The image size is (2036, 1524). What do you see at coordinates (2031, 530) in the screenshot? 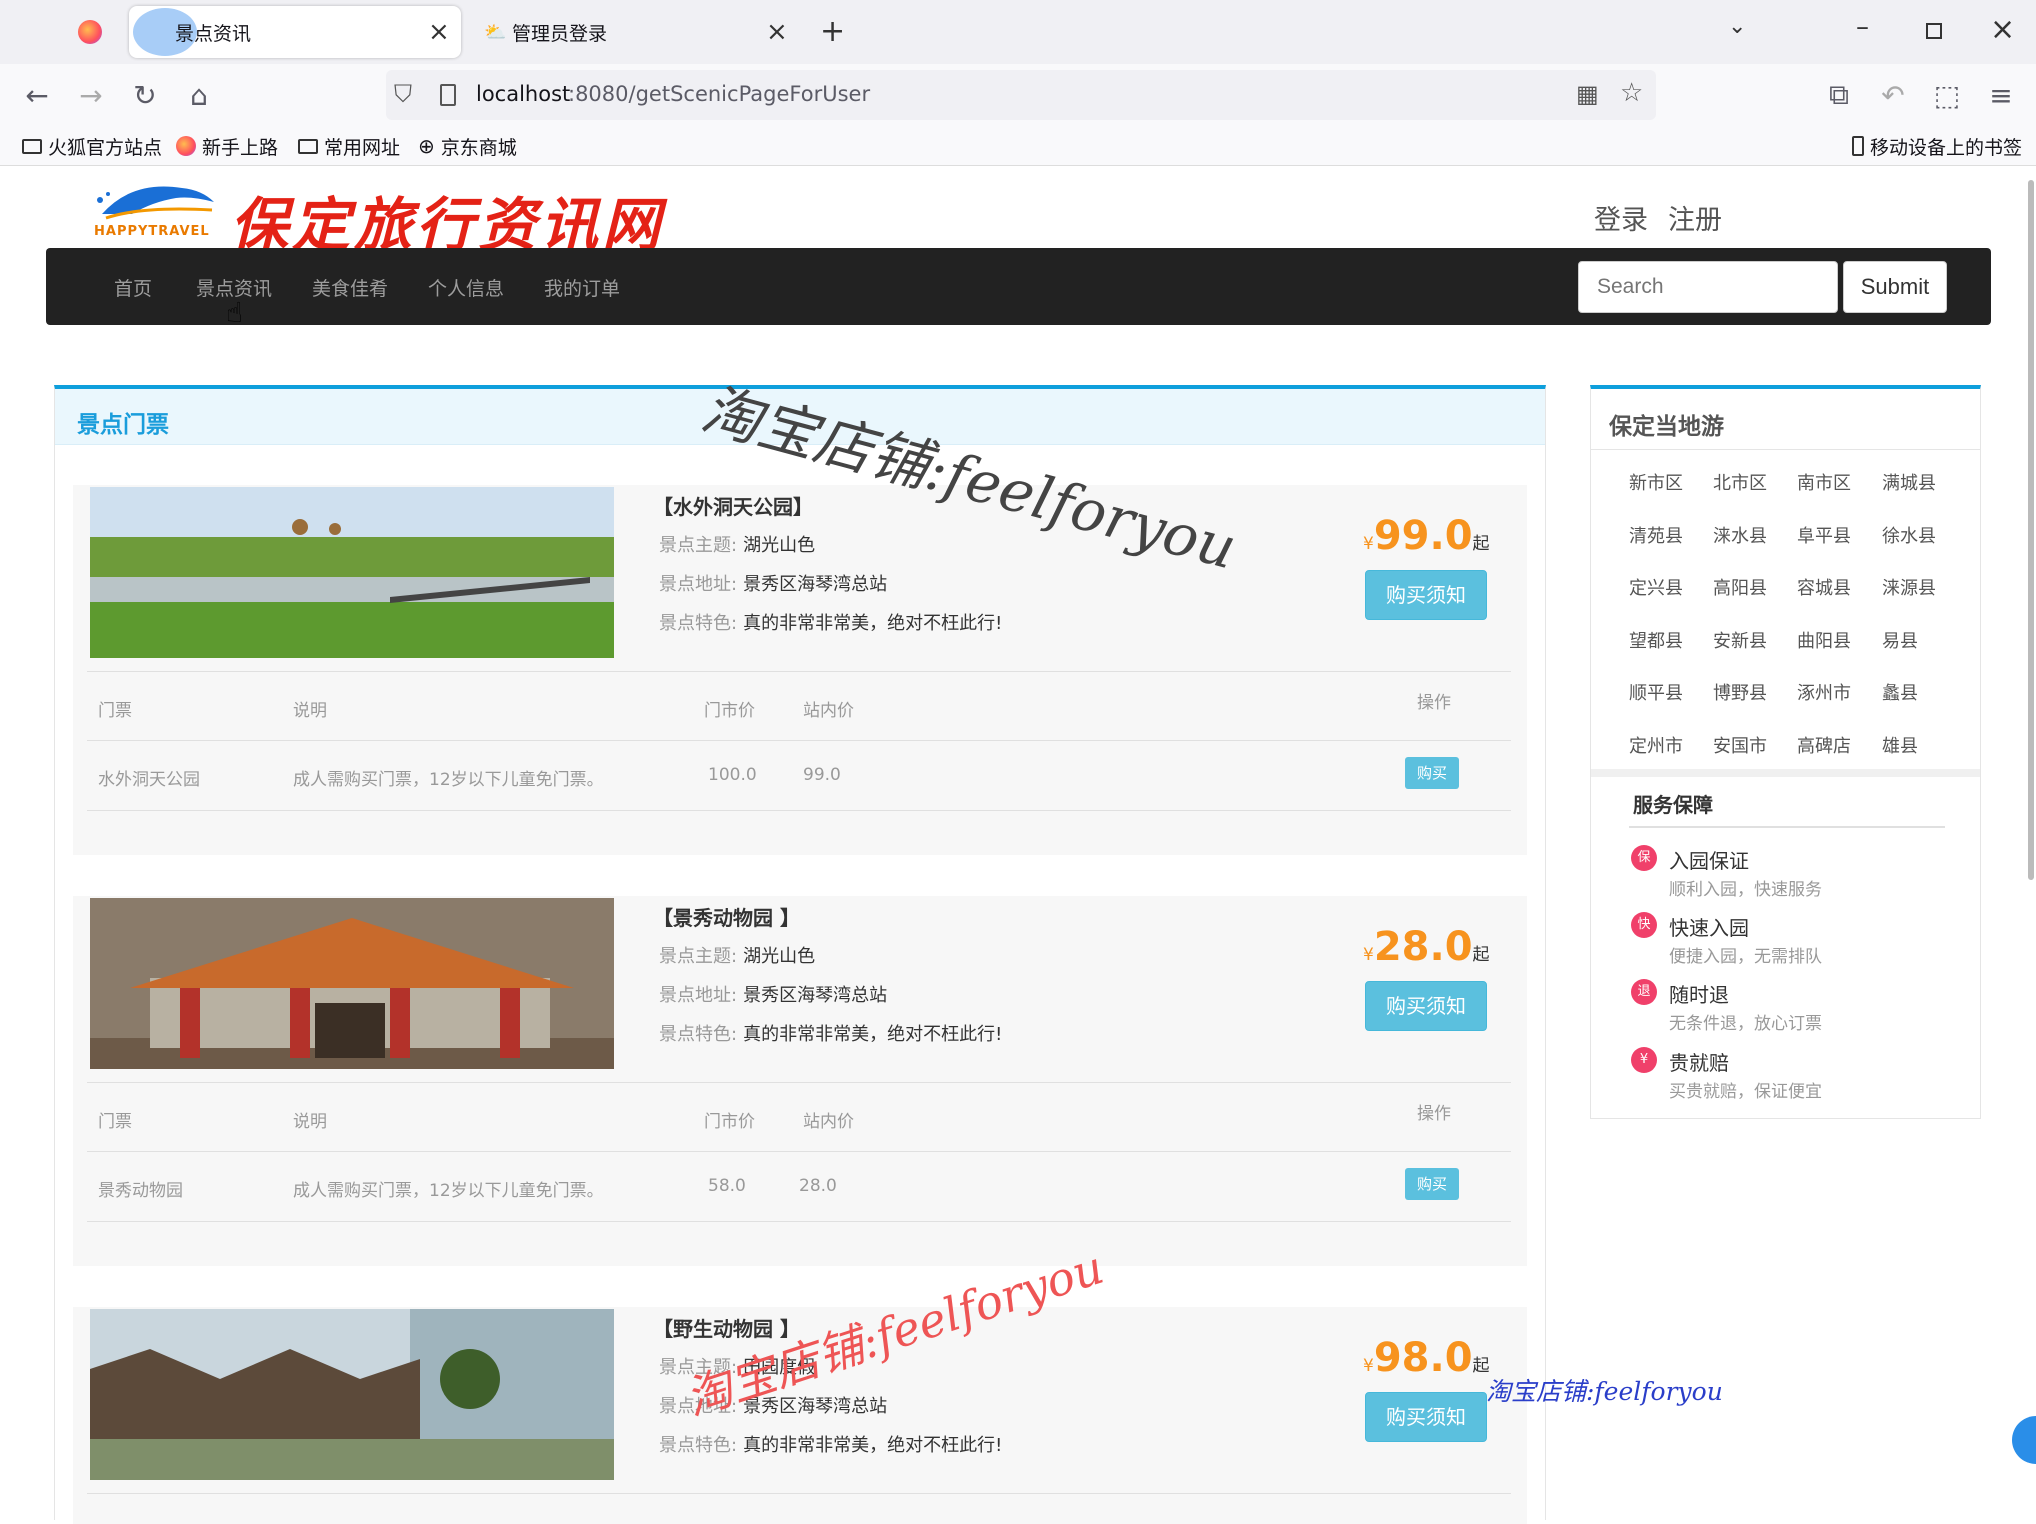
I see `scrollbar` at bounding box center [2031, 530].